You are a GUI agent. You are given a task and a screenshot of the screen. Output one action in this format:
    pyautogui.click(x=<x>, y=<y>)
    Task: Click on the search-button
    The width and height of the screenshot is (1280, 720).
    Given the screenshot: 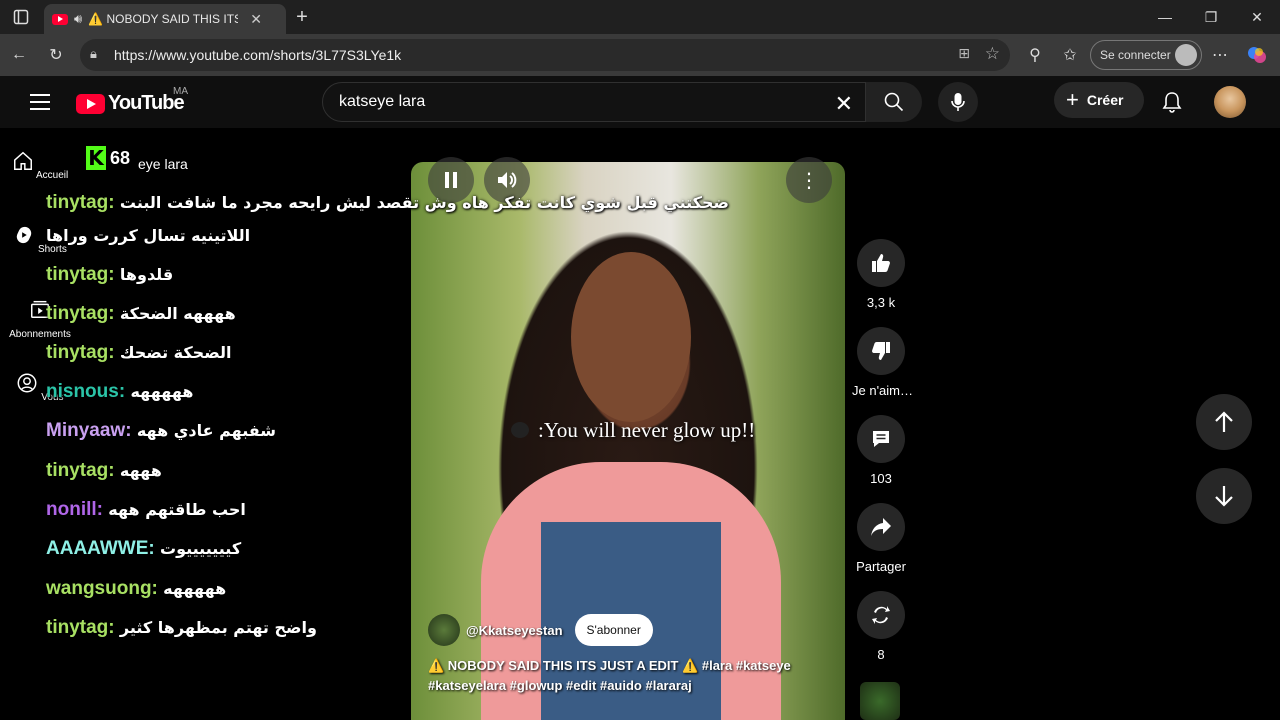 What is the action you would take?
    pyautogui.click(x=894, y=102)
    